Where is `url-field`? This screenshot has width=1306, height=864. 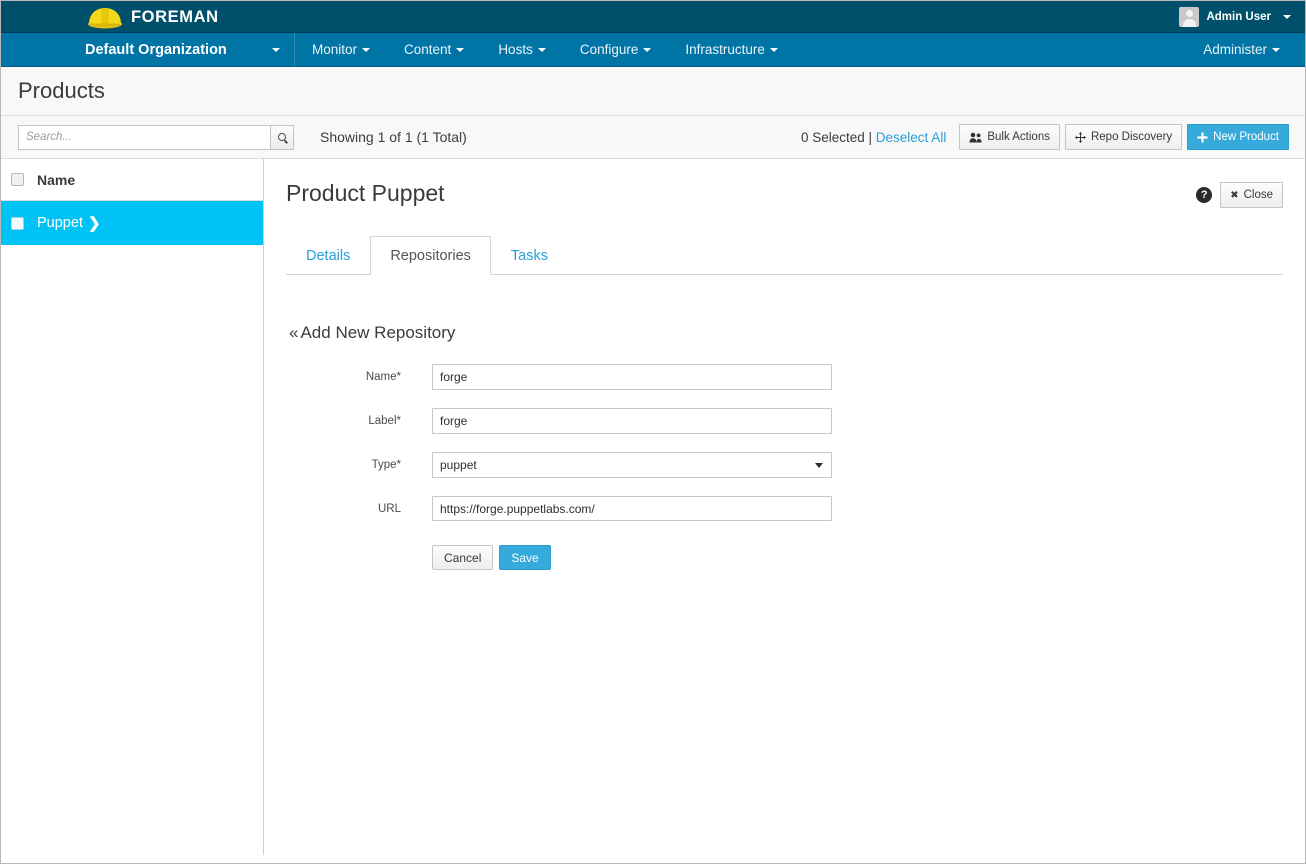 url-field is located at coordinates (632, 508).